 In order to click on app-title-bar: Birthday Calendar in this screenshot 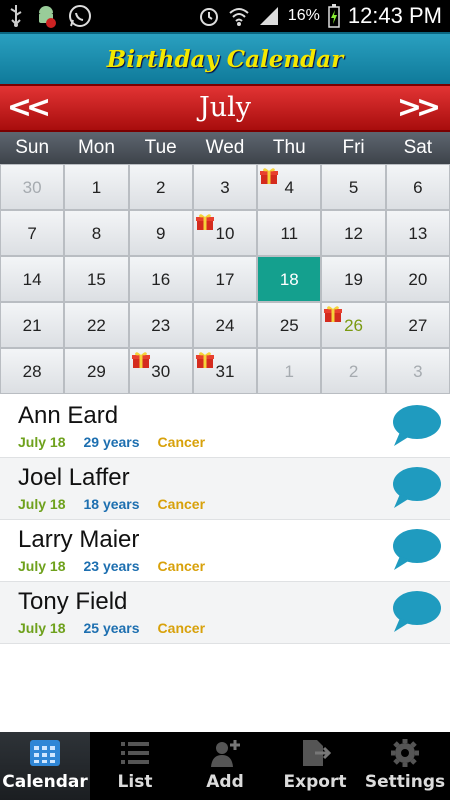, I will do `click(225, 59)`.